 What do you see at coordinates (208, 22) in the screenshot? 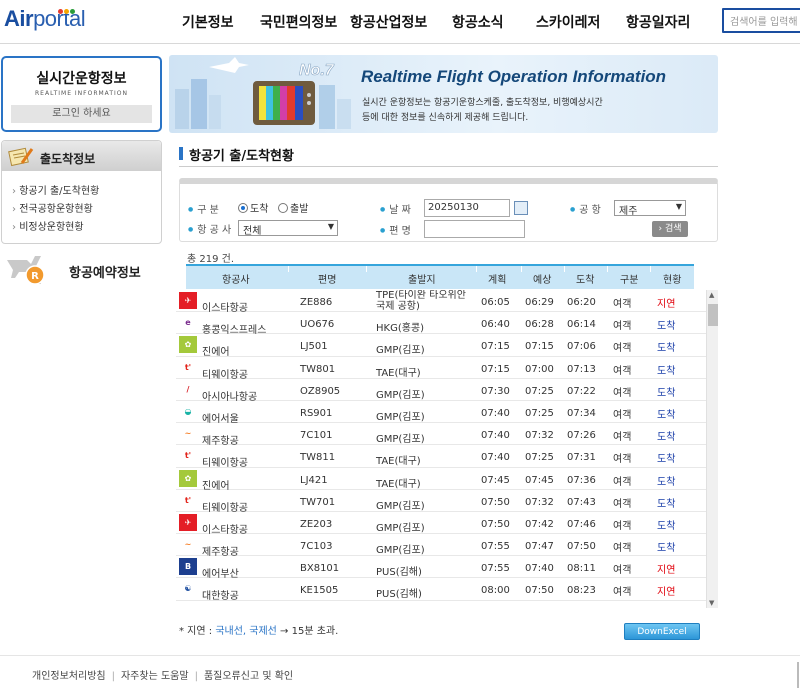
I see `nav-basic-info: 기본정보` at bounding box center [208, 22].